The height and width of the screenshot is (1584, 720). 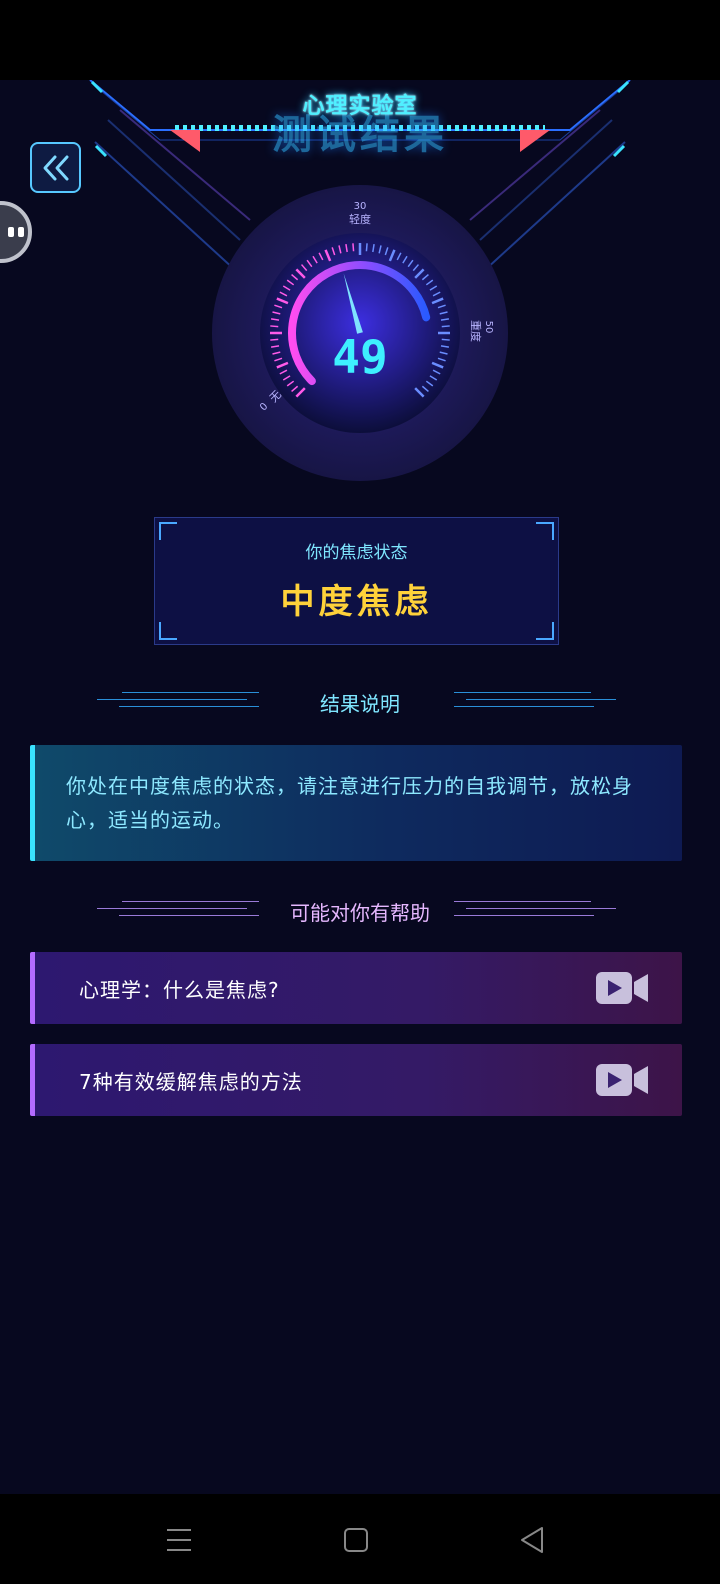 What do you see at coordinates (532, 1540) in the screenshot?
I see `back-triangle-icon` at bounding box center [532, 1540].